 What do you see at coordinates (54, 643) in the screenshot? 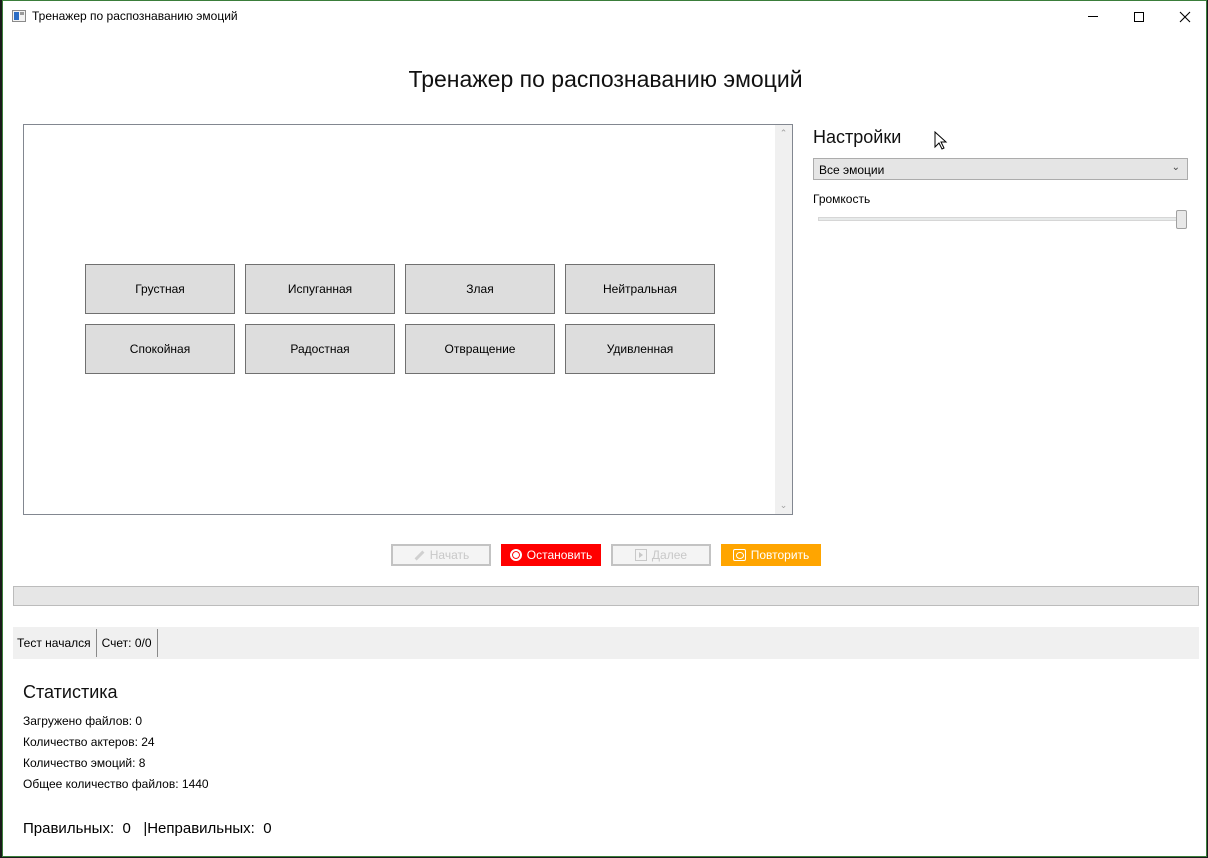
I see `status-state: Тест начался` at bounding box center [54, 643].